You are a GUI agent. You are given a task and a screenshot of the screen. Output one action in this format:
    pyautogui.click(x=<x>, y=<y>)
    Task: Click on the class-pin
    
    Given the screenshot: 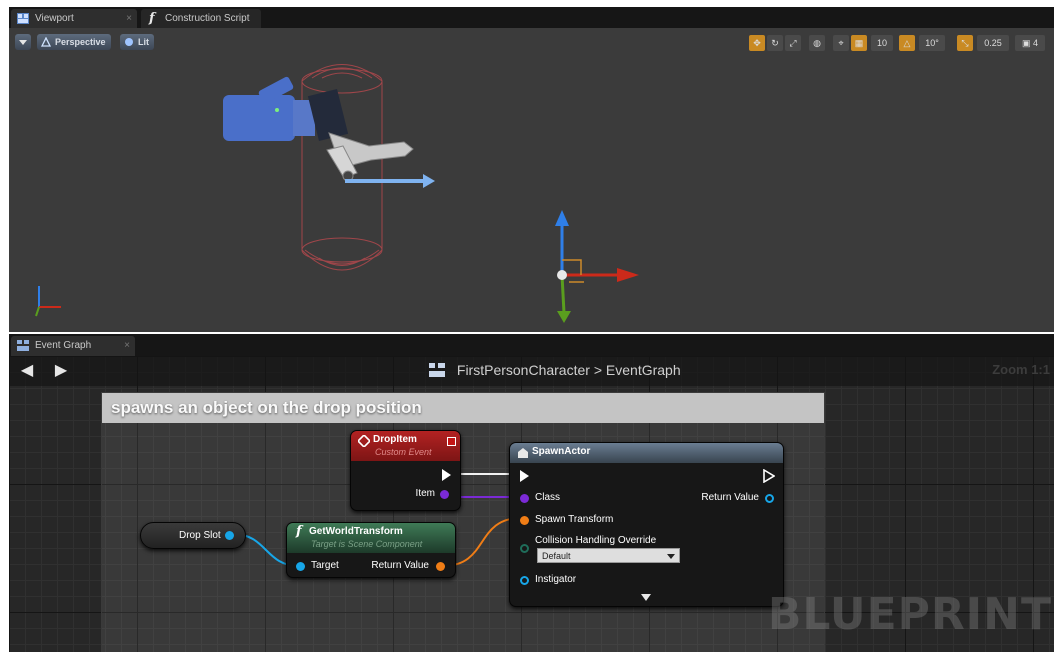 What is the action you would take?
    pyautogui.click(x=524, y=498)
    